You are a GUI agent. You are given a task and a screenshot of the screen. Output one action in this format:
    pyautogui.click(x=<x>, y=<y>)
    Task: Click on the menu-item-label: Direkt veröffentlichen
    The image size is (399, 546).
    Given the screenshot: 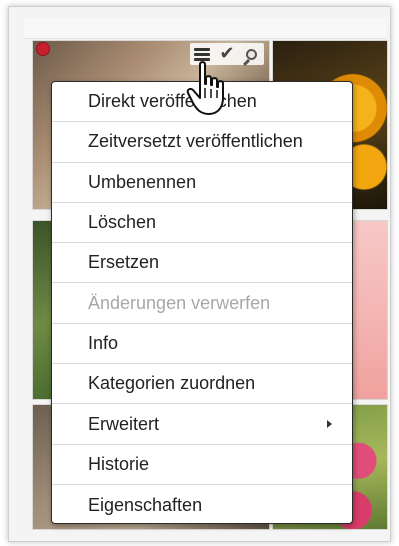 What is the action you would take?
    pyautogui.click(x=172, y=101)
    